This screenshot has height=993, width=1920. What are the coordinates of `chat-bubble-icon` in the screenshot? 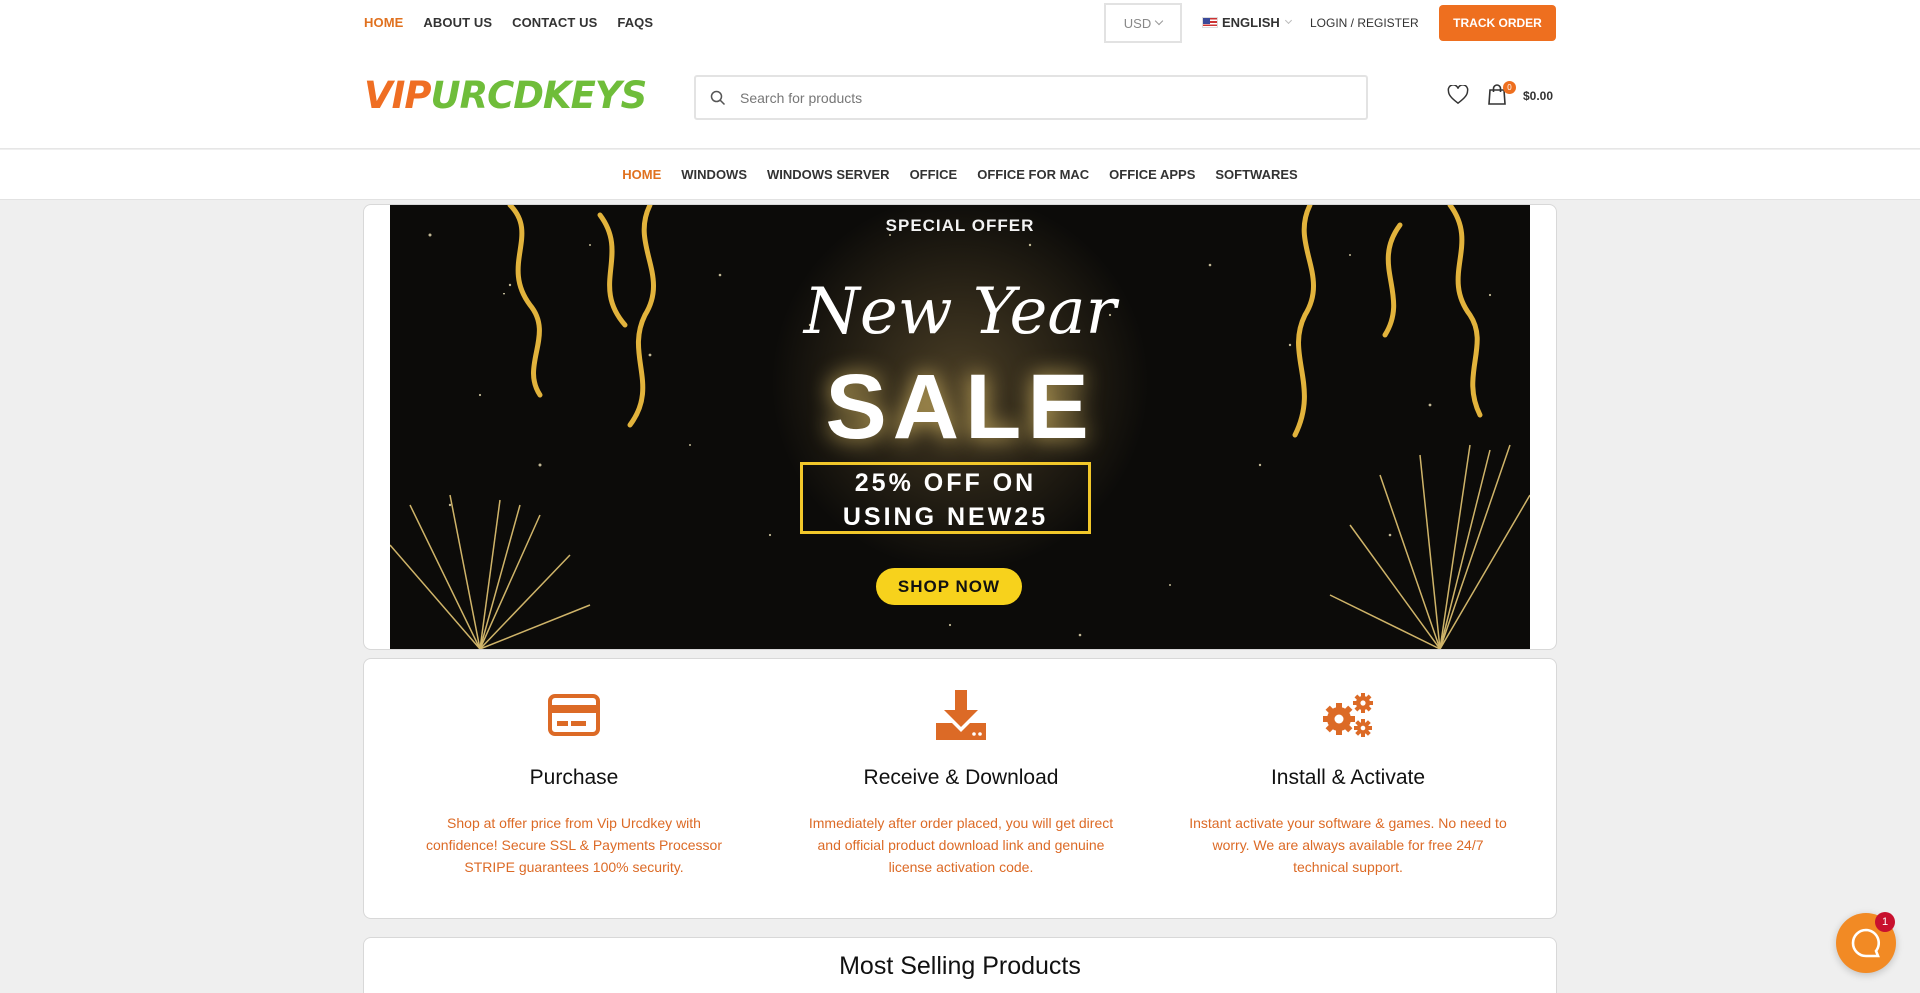 It's located at (1866, 943).